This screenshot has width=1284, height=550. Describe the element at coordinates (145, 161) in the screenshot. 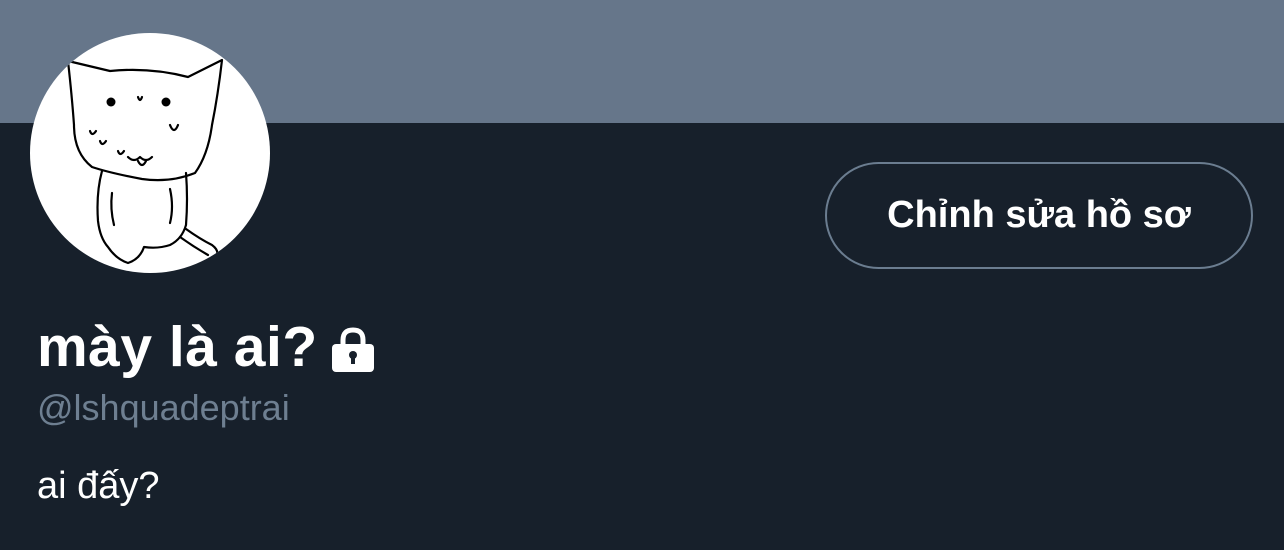

I see `cat-drawing-icon` at that location.